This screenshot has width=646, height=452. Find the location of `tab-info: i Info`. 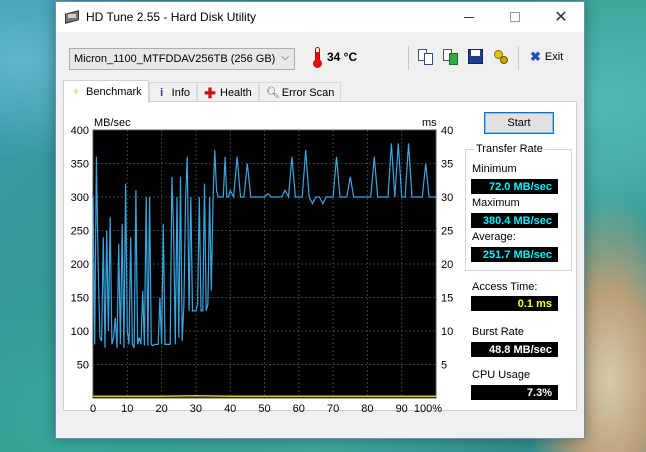

tab-info: i Info is located at coordinates (172, 92).